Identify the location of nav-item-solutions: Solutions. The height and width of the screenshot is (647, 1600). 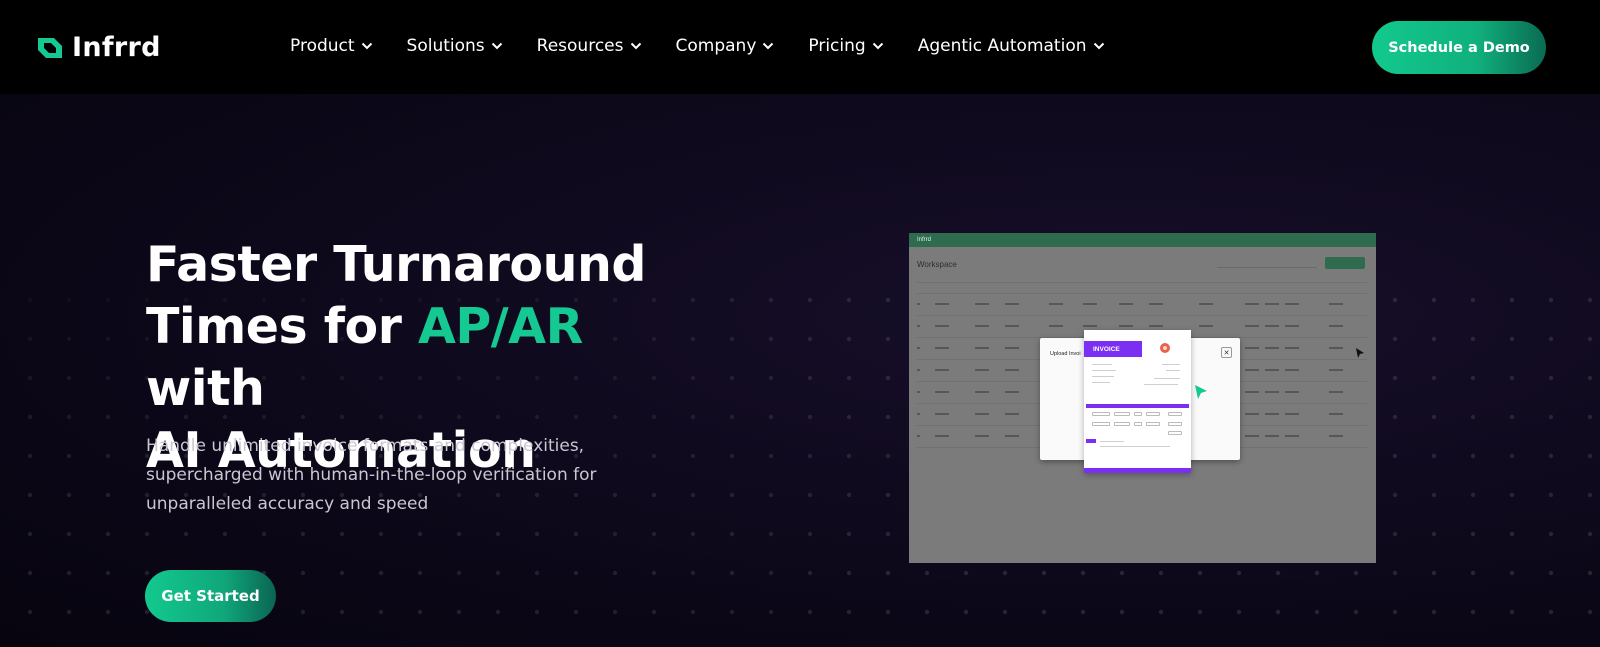
(455, 46).